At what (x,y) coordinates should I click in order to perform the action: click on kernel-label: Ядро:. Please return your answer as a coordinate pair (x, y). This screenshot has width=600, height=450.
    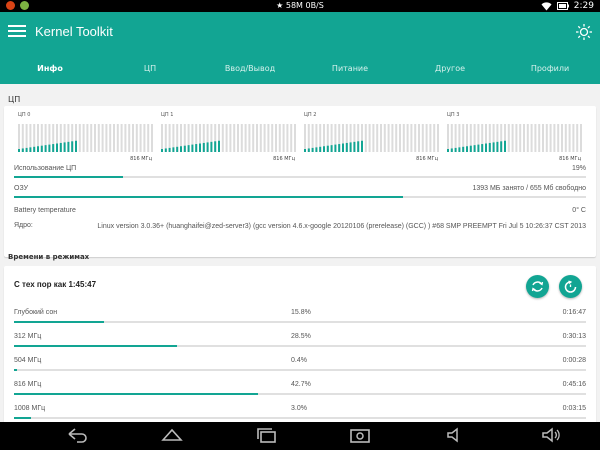
    Looking at the image, I should click on (23, 225).